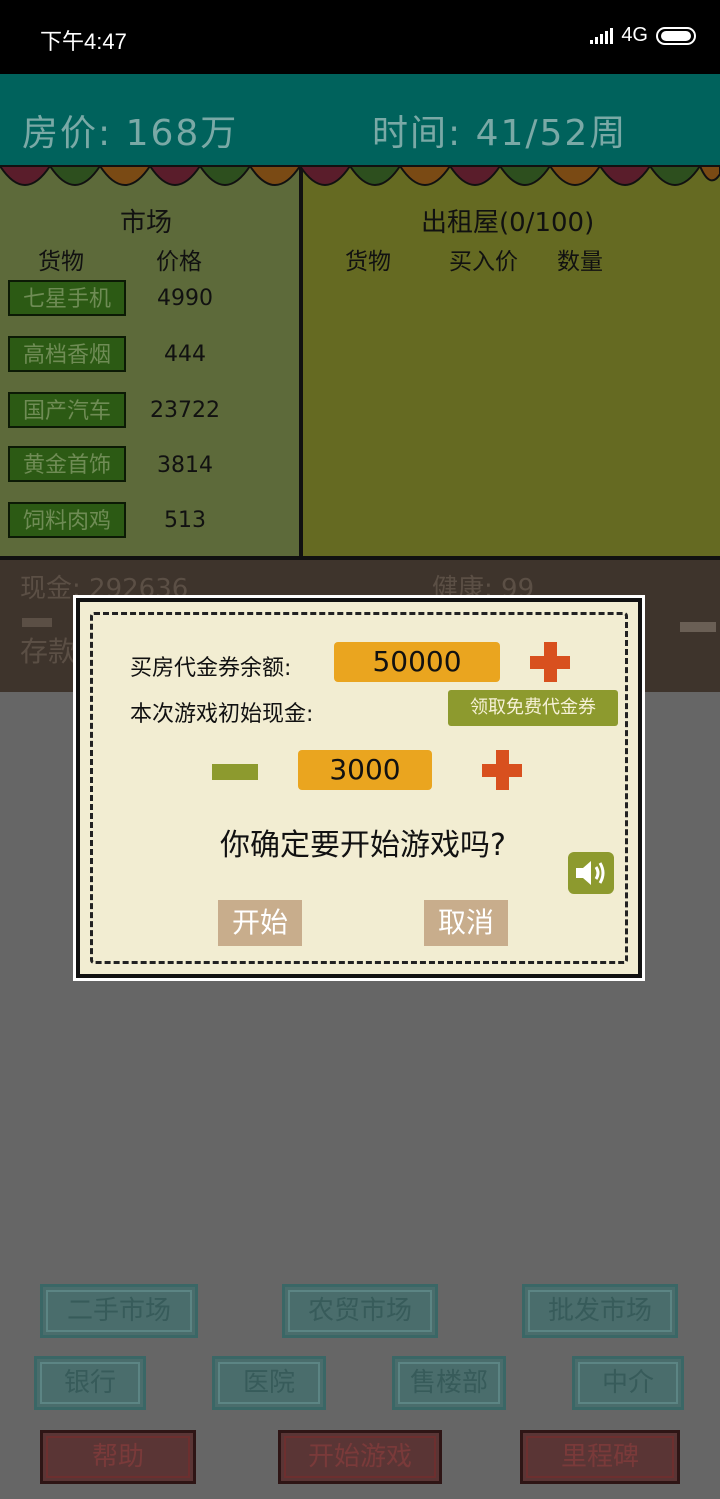 The image size is (720, 1499). What do you see at coordinates (363, 845) in the screenshot?
I see `confirm-question: 你确定要开始游戏吗?` at bounding box center [363, 845].